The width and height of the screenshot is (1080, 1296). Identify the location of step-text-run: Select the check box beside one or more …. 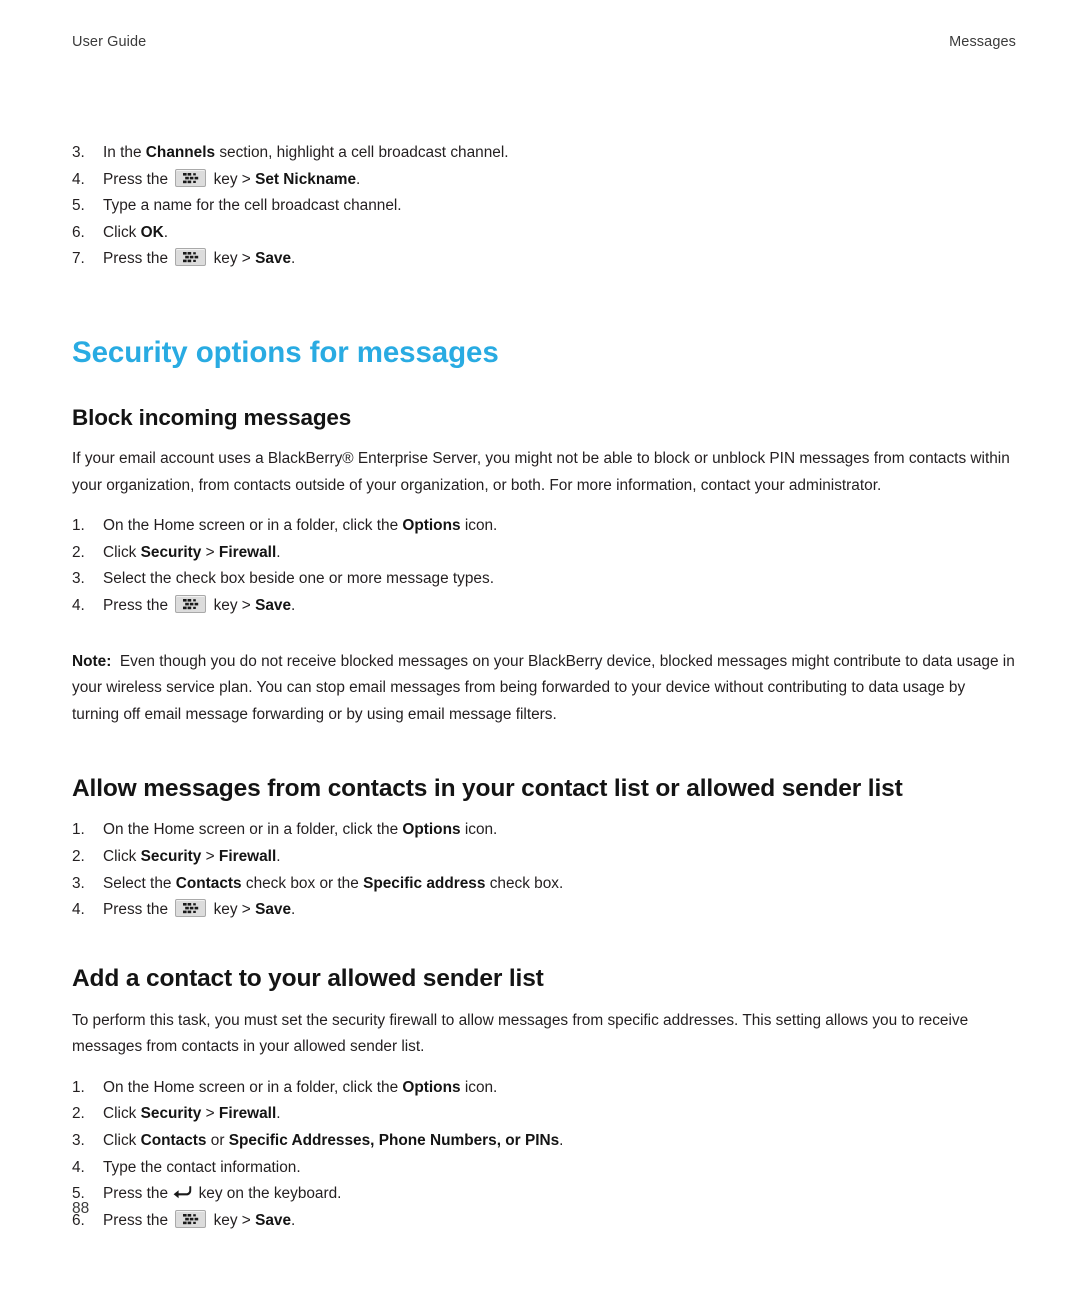
(298, 579).